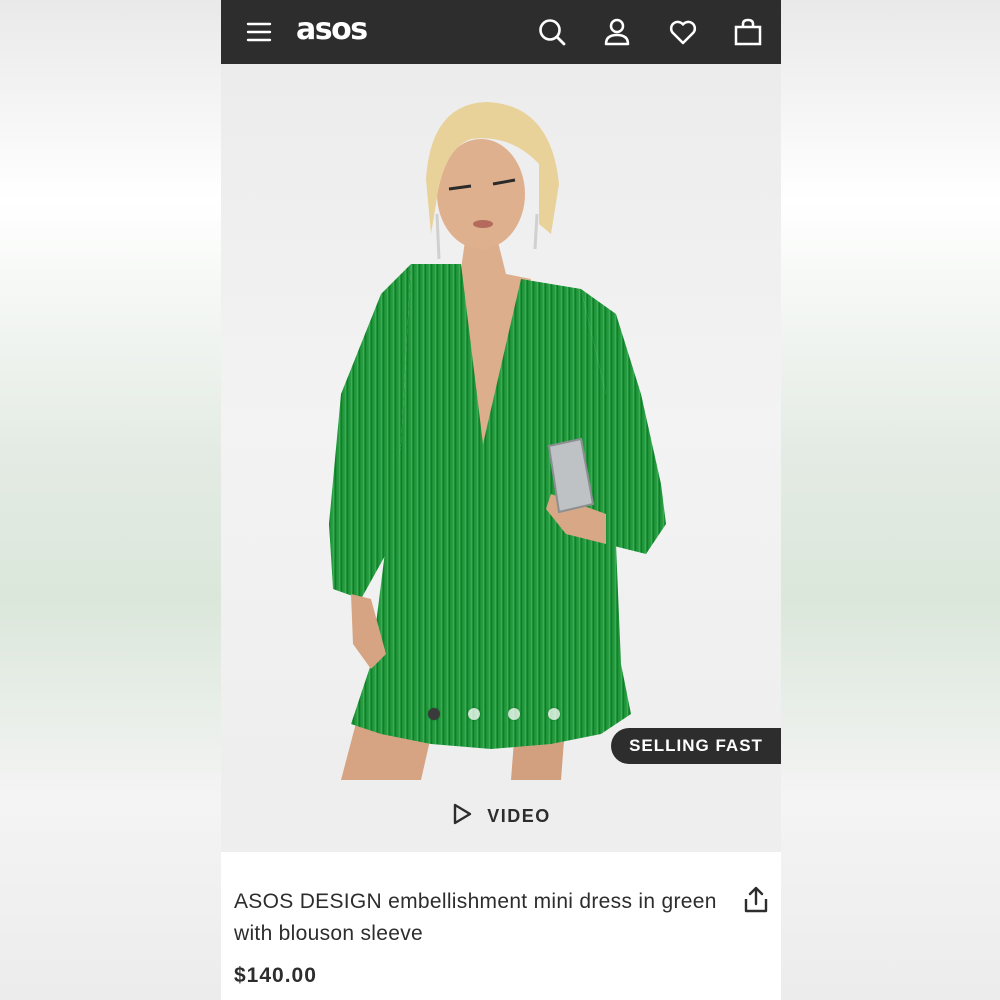 The width and height of the screenshot is (1000, 1000). I want to click on search-icon, so click(552, 32).